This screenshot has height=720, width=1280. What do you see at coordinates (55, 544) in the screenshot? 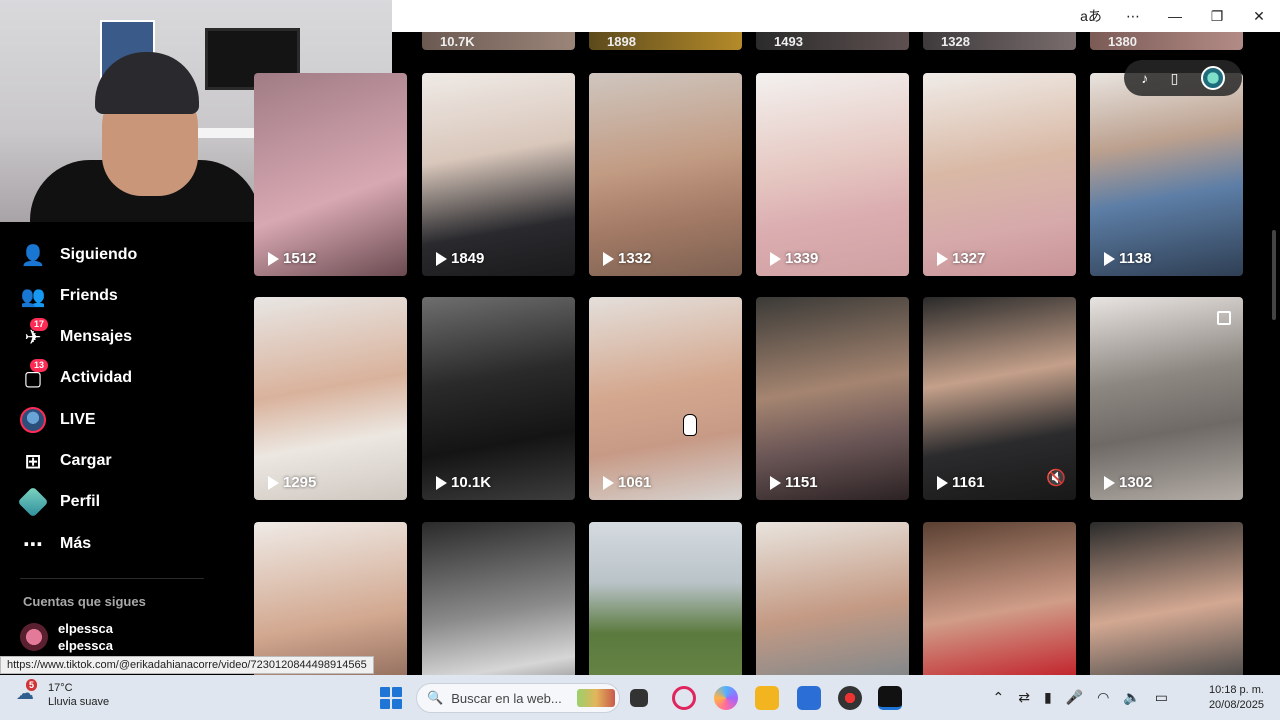
I see `sidebar-item-mas: ⋯ Más` at bounding box center [55, 544].